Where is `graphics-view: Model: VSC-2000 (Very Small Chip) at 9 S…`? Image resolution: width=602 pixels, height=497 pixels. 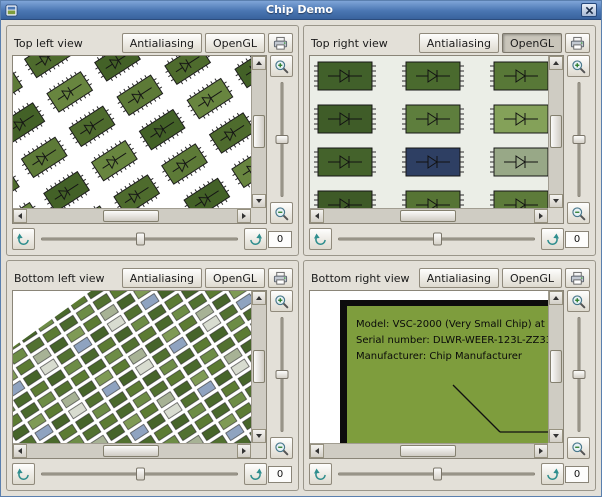
graphics-view: Model: VSC-2000 (Very Small Chip) at 9 S… is located at coordinates (436, 374).